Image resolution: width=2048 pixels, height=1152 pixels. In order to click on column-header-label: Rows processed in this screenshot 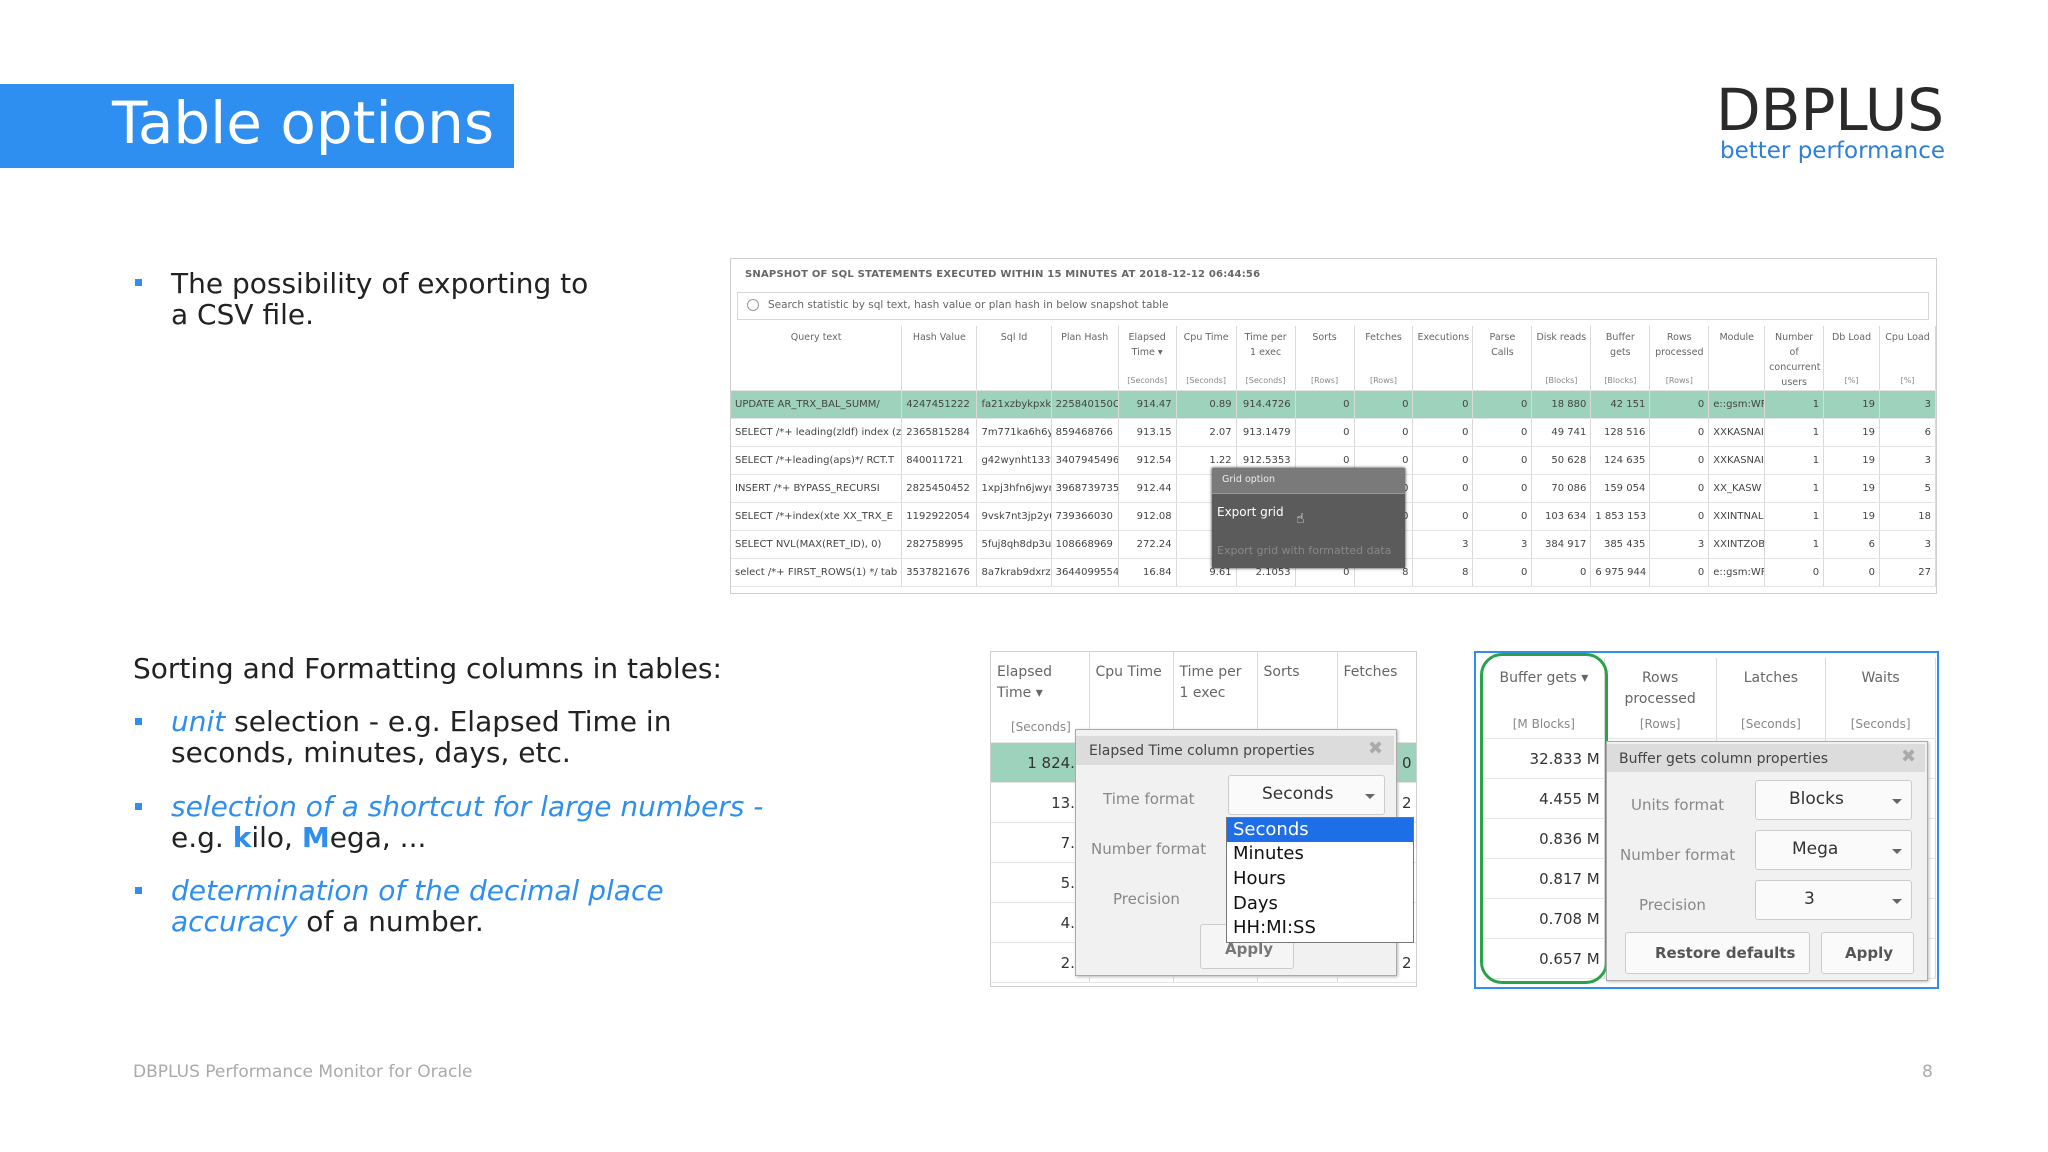, I will do `click(1679, 345)`.